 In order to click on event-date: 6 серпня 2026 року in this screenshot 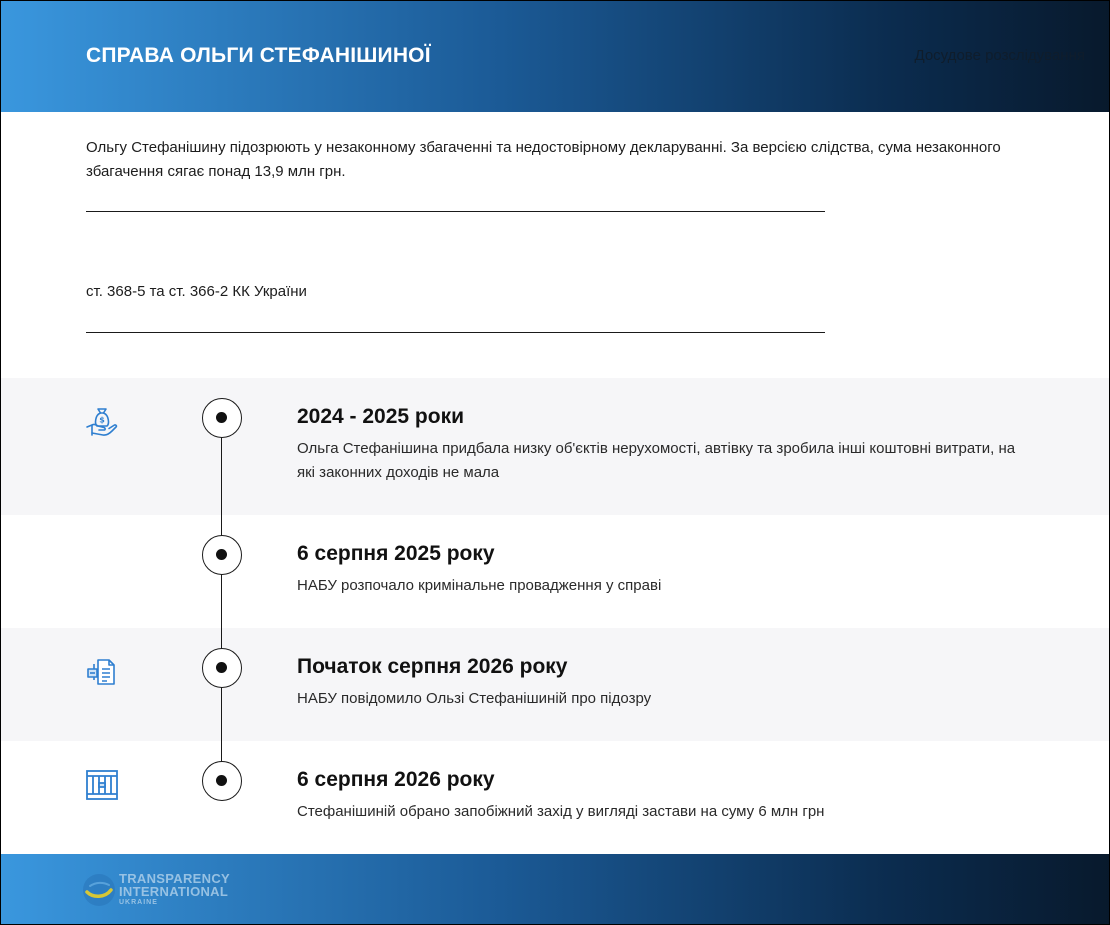, I will do `click(396, 779)`.